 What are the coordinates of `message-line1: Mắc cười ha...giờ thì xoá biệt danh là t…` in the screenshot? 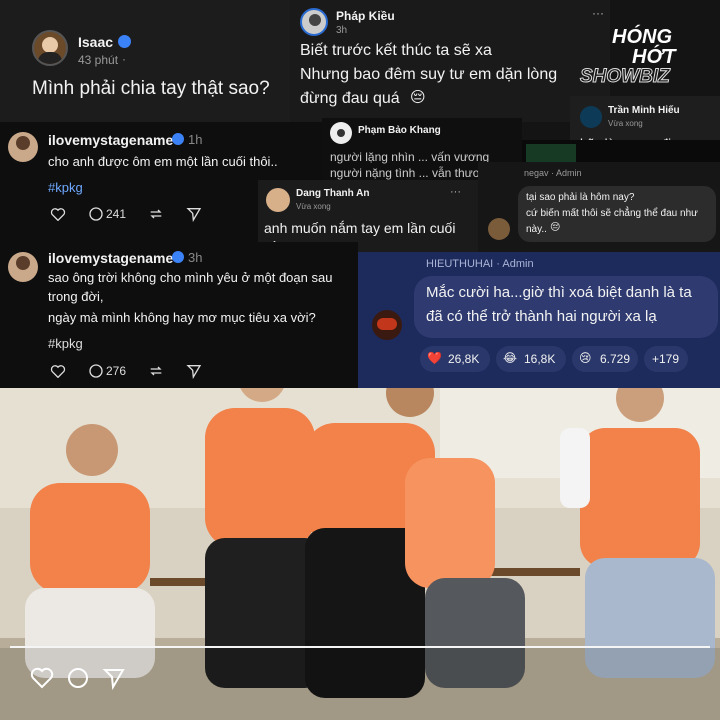 It's located at (559, 292).